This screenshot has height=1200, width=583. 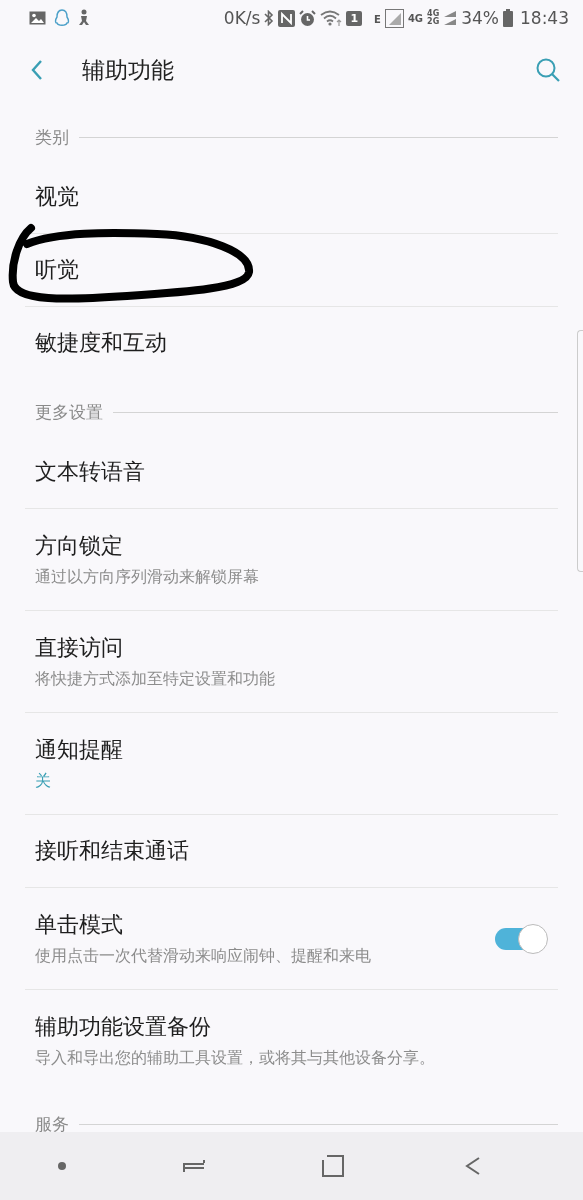 What do you see at coordinates (291, 1040) in the screenshot?
I see `settings-item: 辅助功能设置备份 导入和导出您的辅助工具设置，或将其与其他设备分享。` at bounding box center [291, 1040].